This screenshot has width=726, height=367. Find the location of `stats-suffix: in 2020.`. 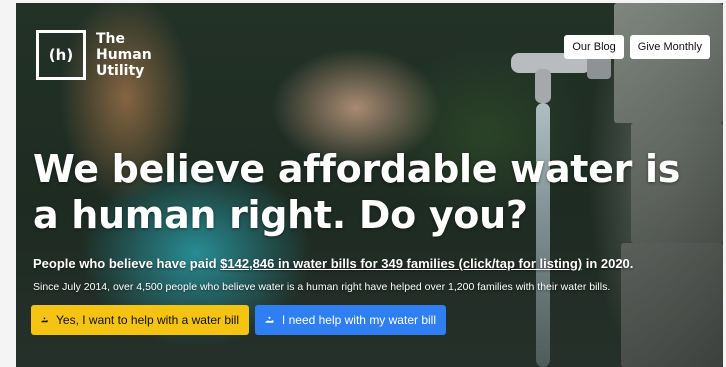

stats-suffix: in 2020. is located at coordinates (608, 263).